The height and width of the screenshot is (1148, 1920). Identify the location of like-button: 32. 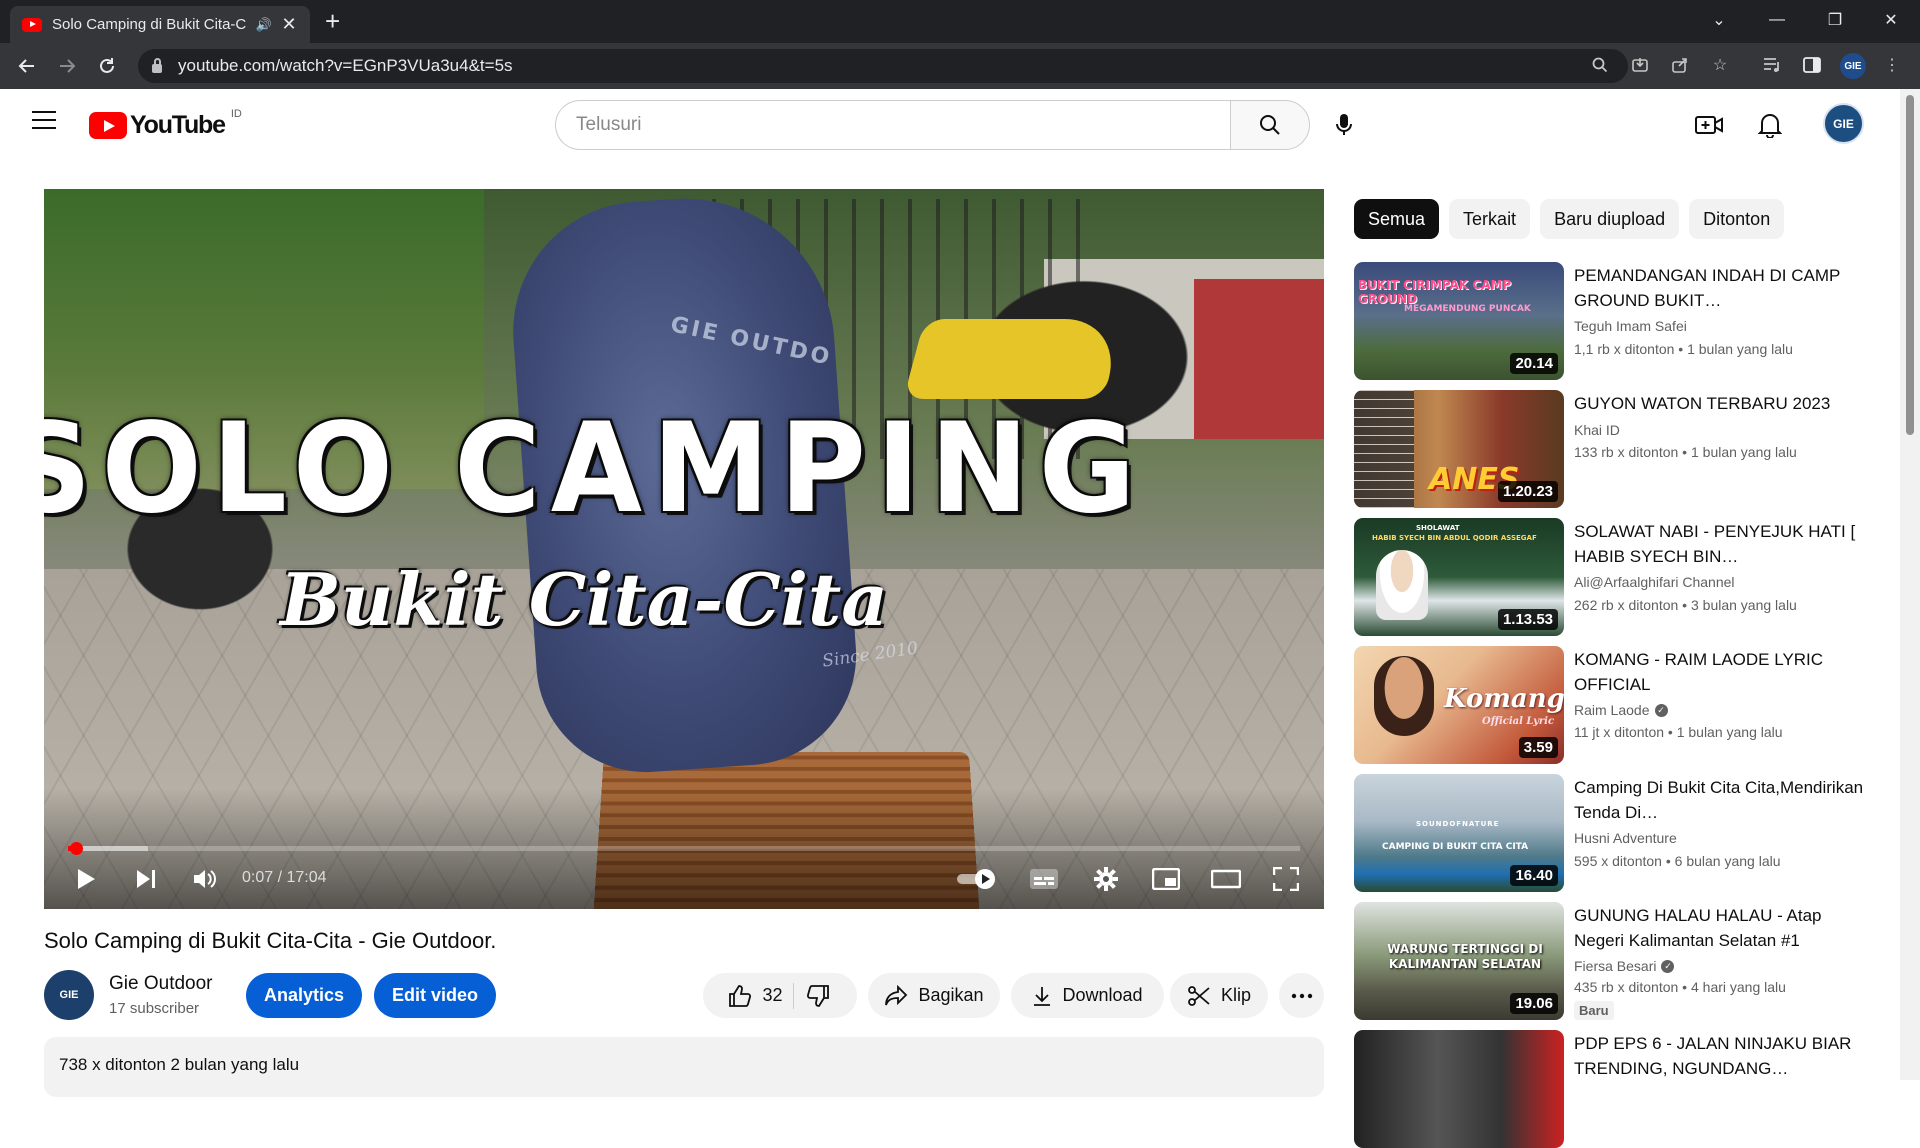
(752, 996).